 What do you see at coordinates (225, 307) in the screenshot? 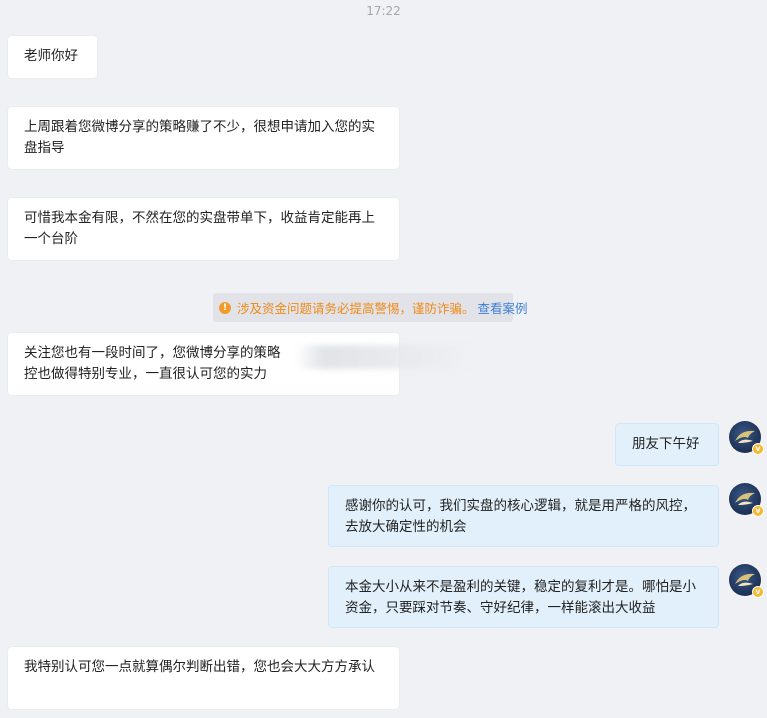
I see `warning-icon: !` at bounding box center [225, 307].